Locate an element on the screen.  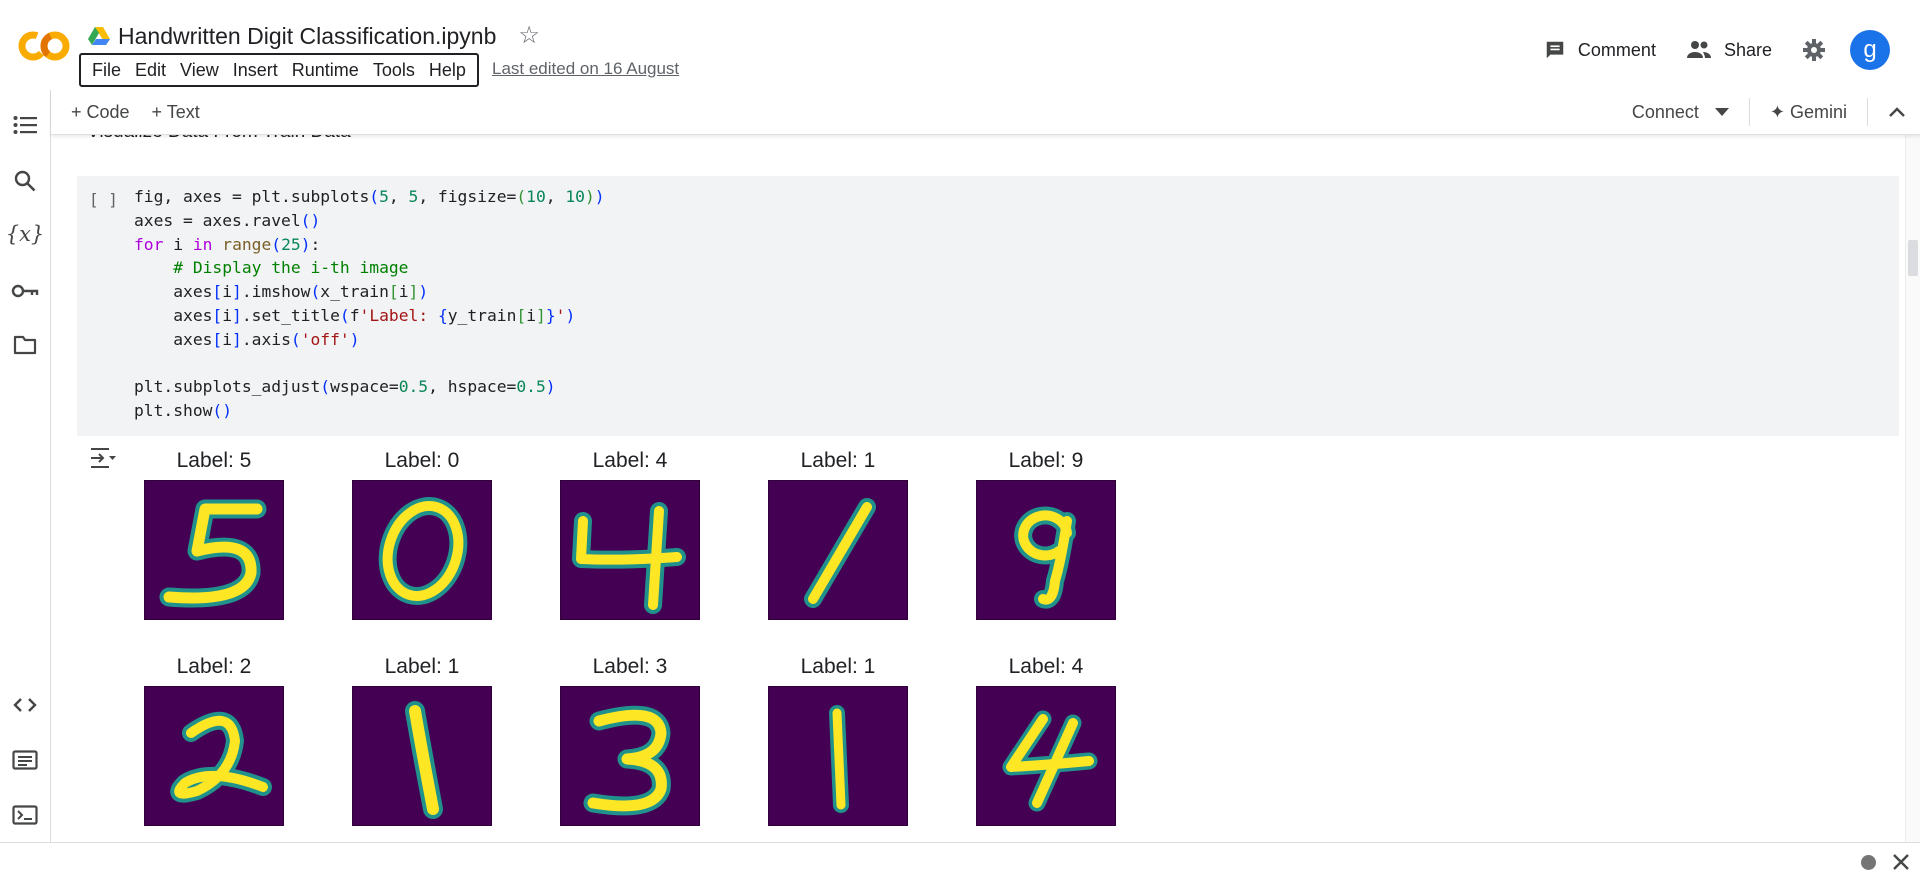
notebook-title: Handwritten Digit Classification.ipynb is located at coordinates (307, 36).